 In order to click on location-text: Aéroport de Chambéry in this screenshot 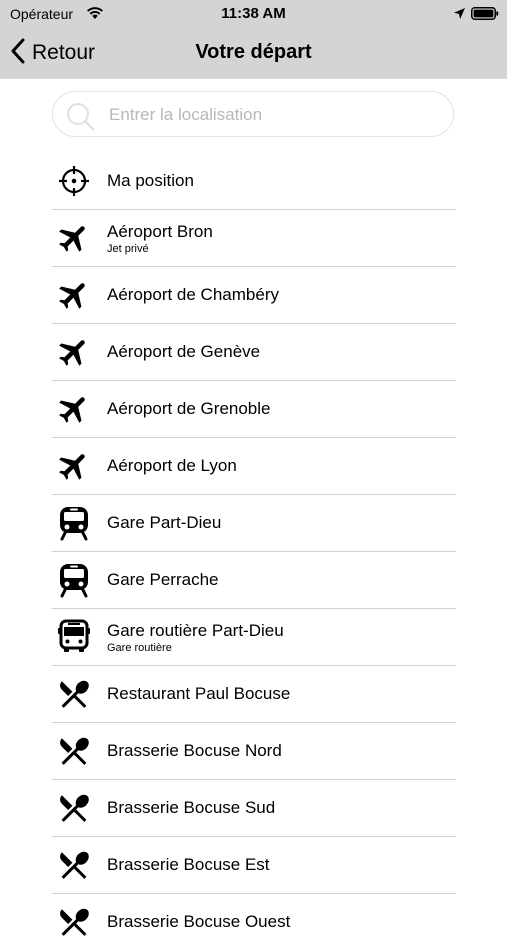, I will do `click(193, 295)`.